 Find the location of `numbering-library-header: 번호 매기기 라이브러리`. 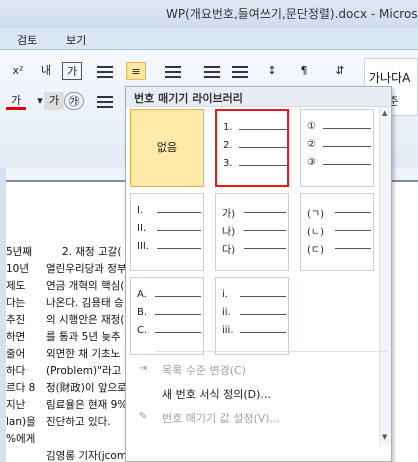

numbering-library-header: 번호 매기기 라이브러리 is located at coordinates (258, 97).